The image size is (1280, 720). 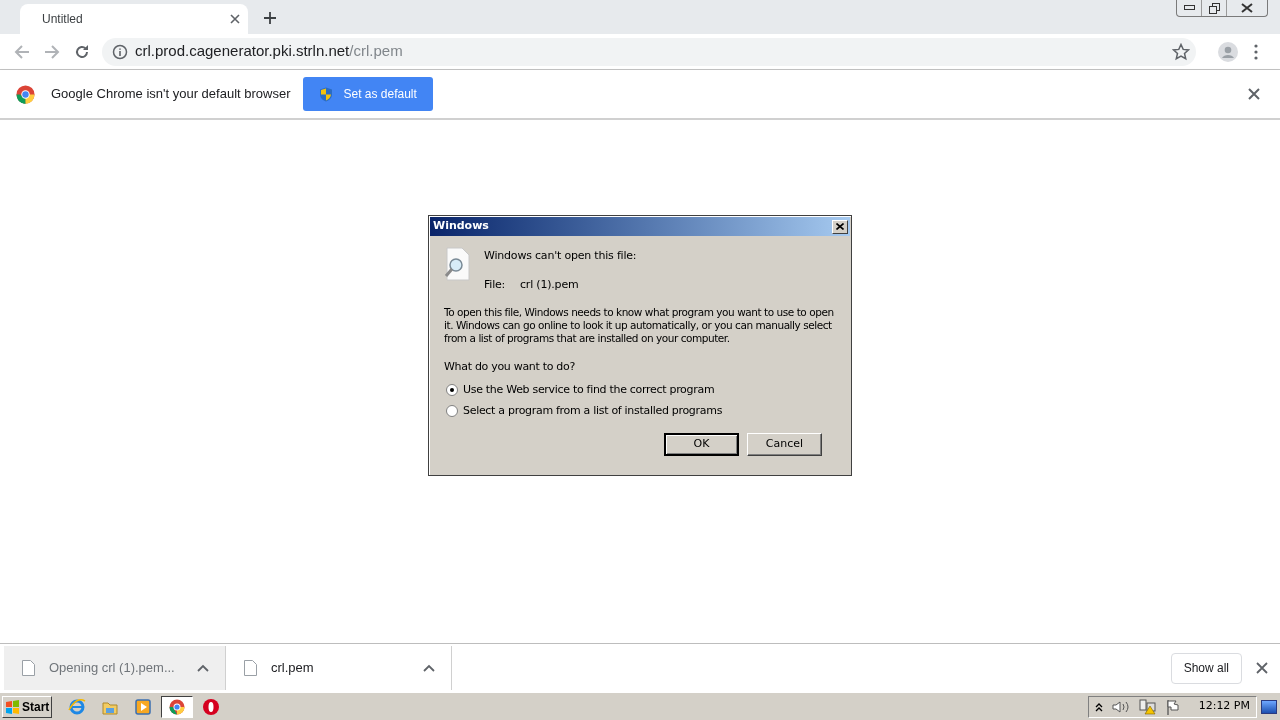 I want to click on dialog-button: Cancel, so click(x=784, y=444).